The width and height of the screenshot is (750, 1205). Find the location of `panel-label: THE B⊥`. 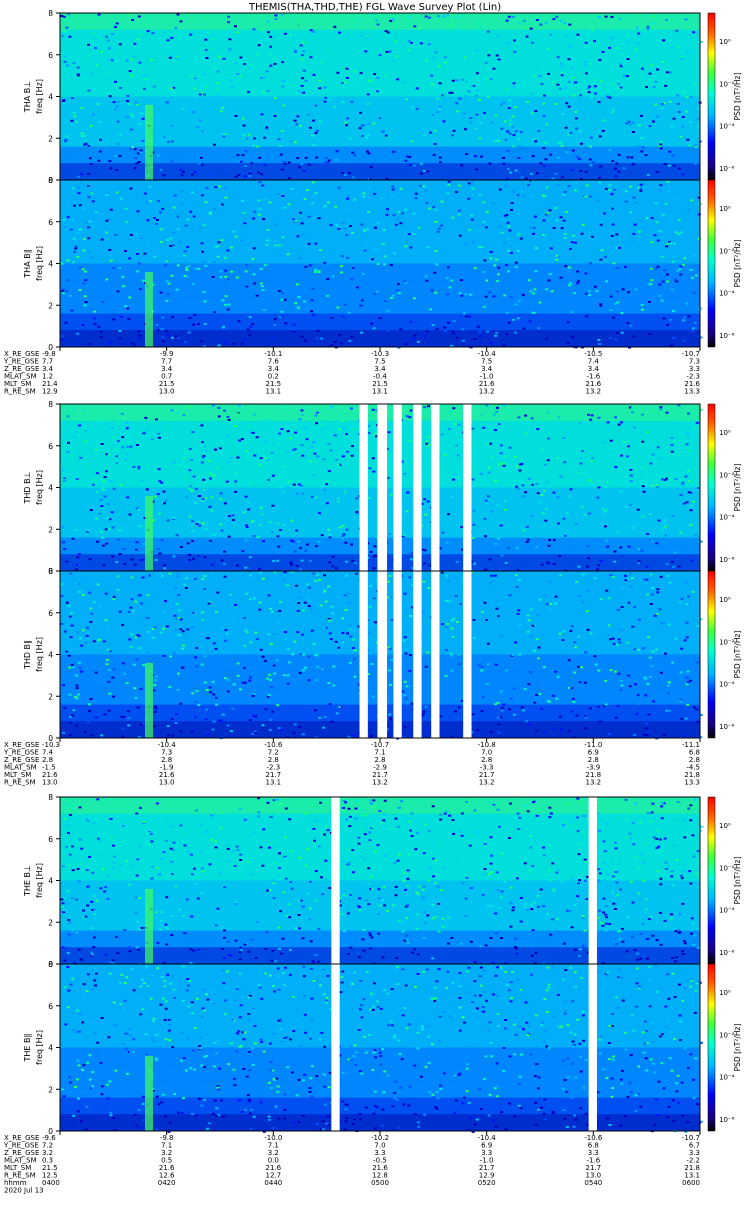

panel-label: THE B⊥ is located at coordinates (27, 881).